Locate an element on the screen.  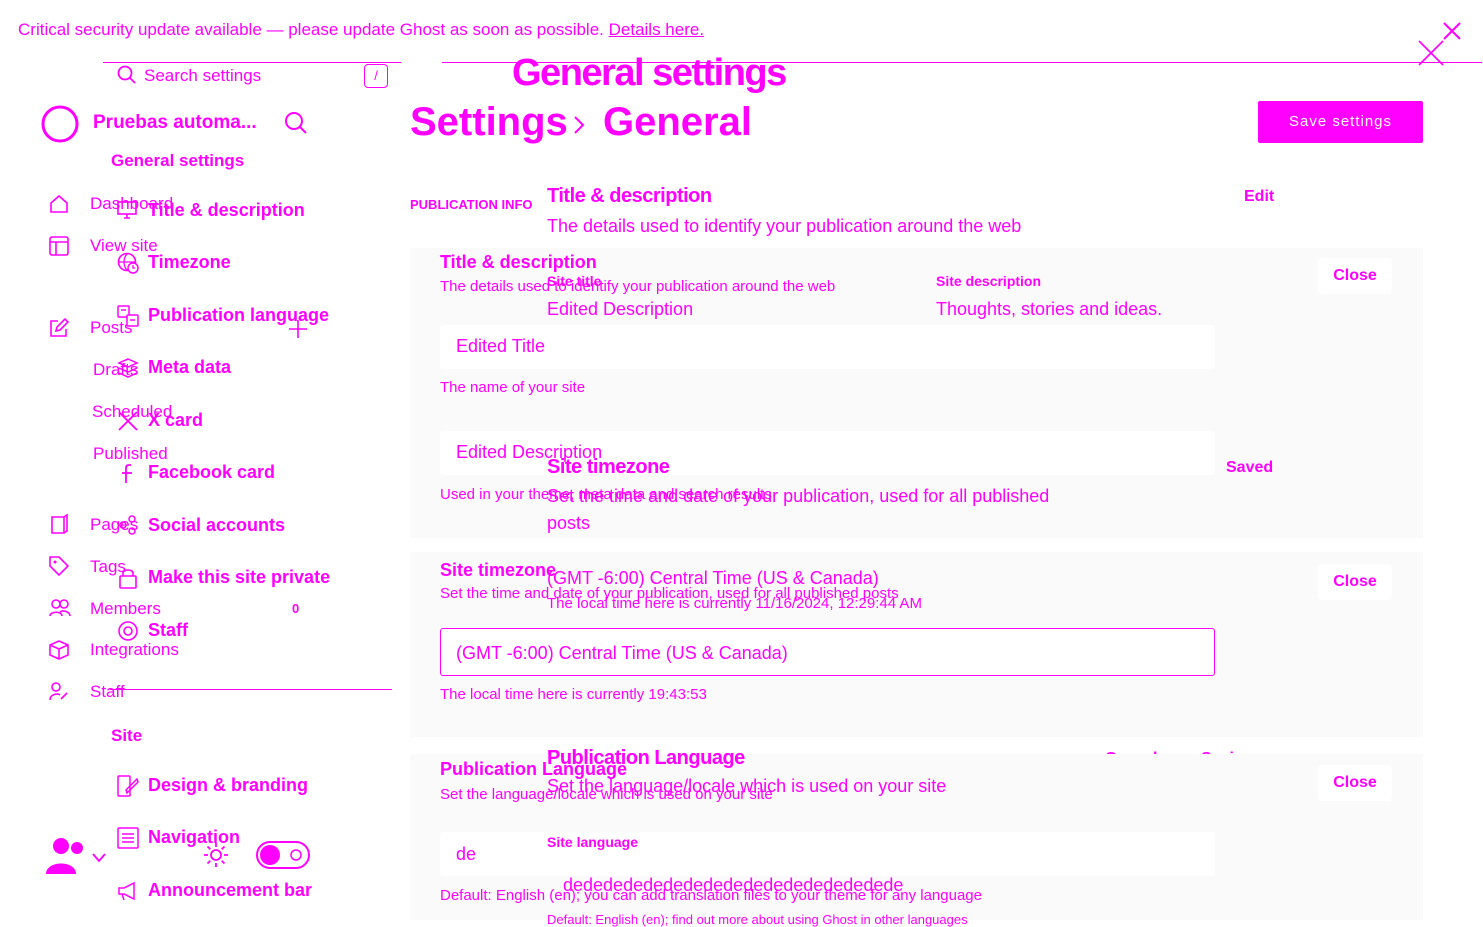
settings-item-social-accounts: Social accounts is located at coordinates (216, 525).